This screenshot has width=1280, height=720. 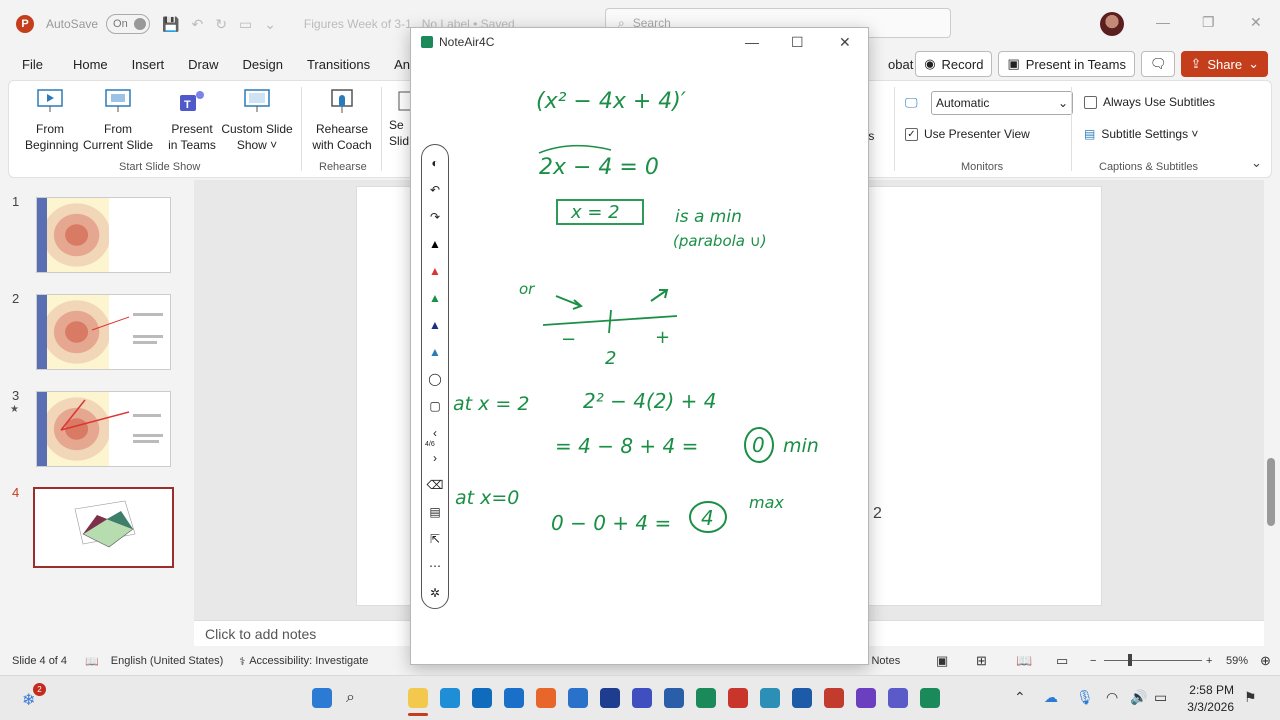 I want to click on edge-icon, so click(x=450, y=698).